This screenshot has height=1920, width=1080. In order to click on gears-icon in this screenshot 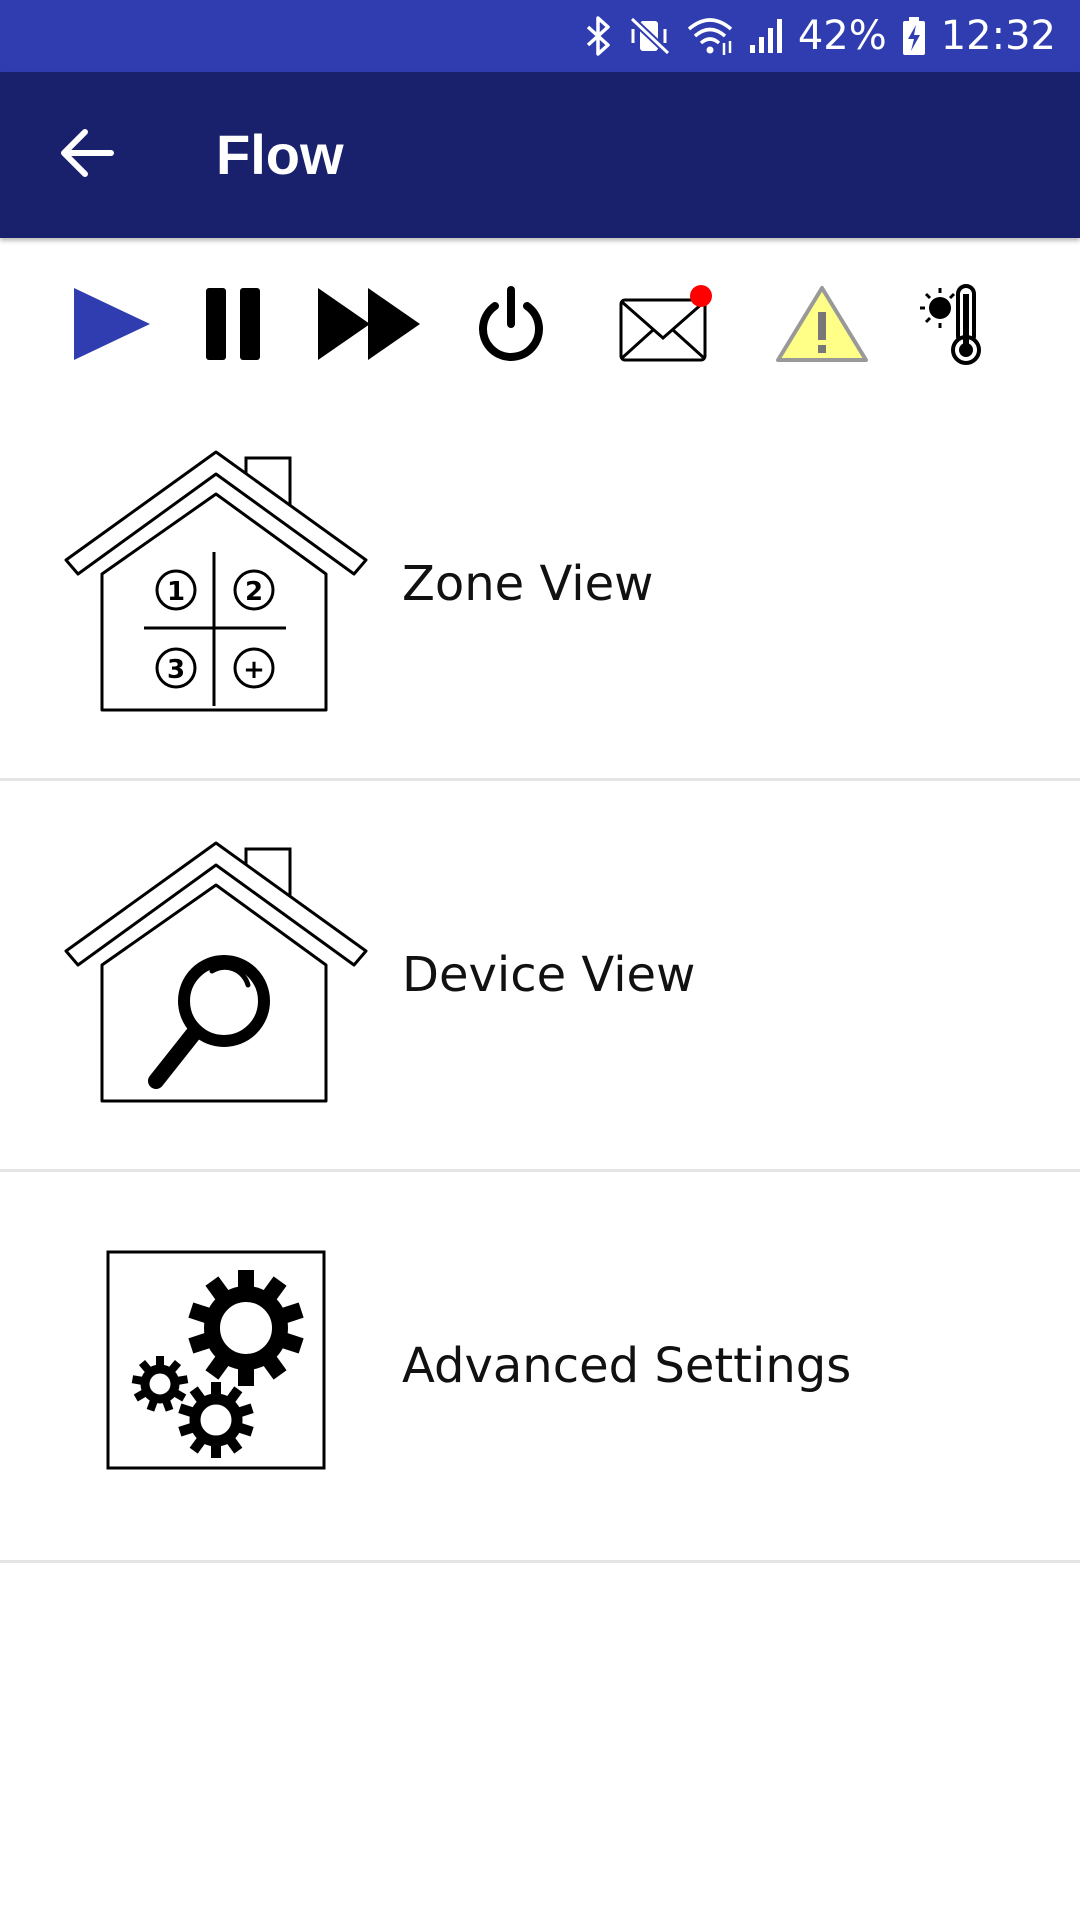, I will do `click(217, 1367)`.